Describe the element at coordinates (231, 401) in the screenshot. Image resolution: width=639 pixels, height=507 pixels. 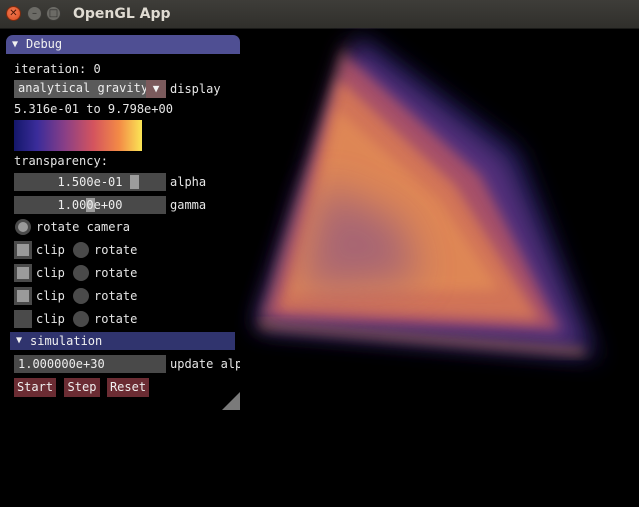
I see `resize-grip-icon` at that location.